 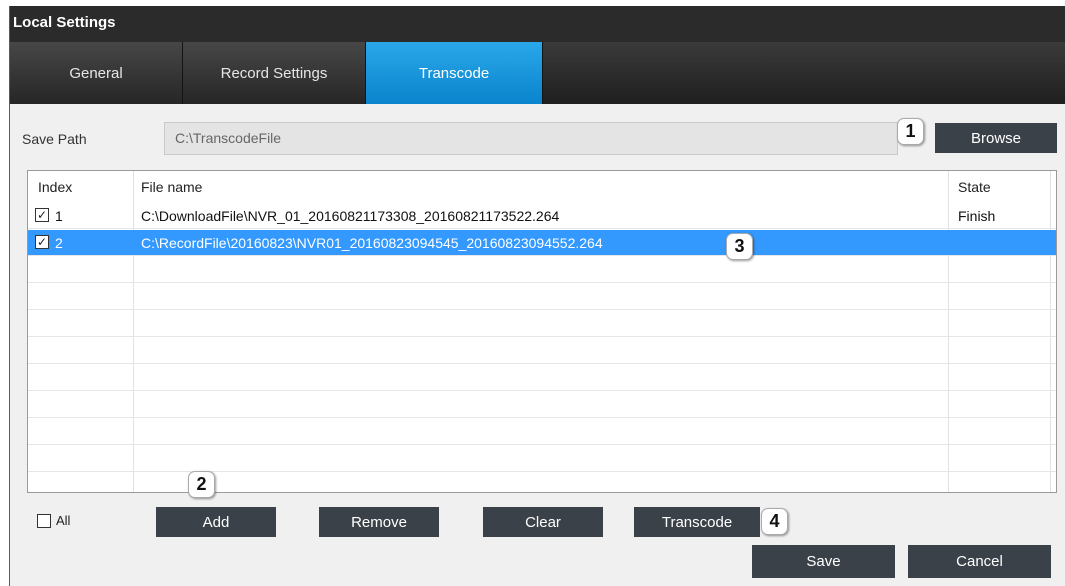 I want to click on header-index: Index, so click(x=55, y=187).